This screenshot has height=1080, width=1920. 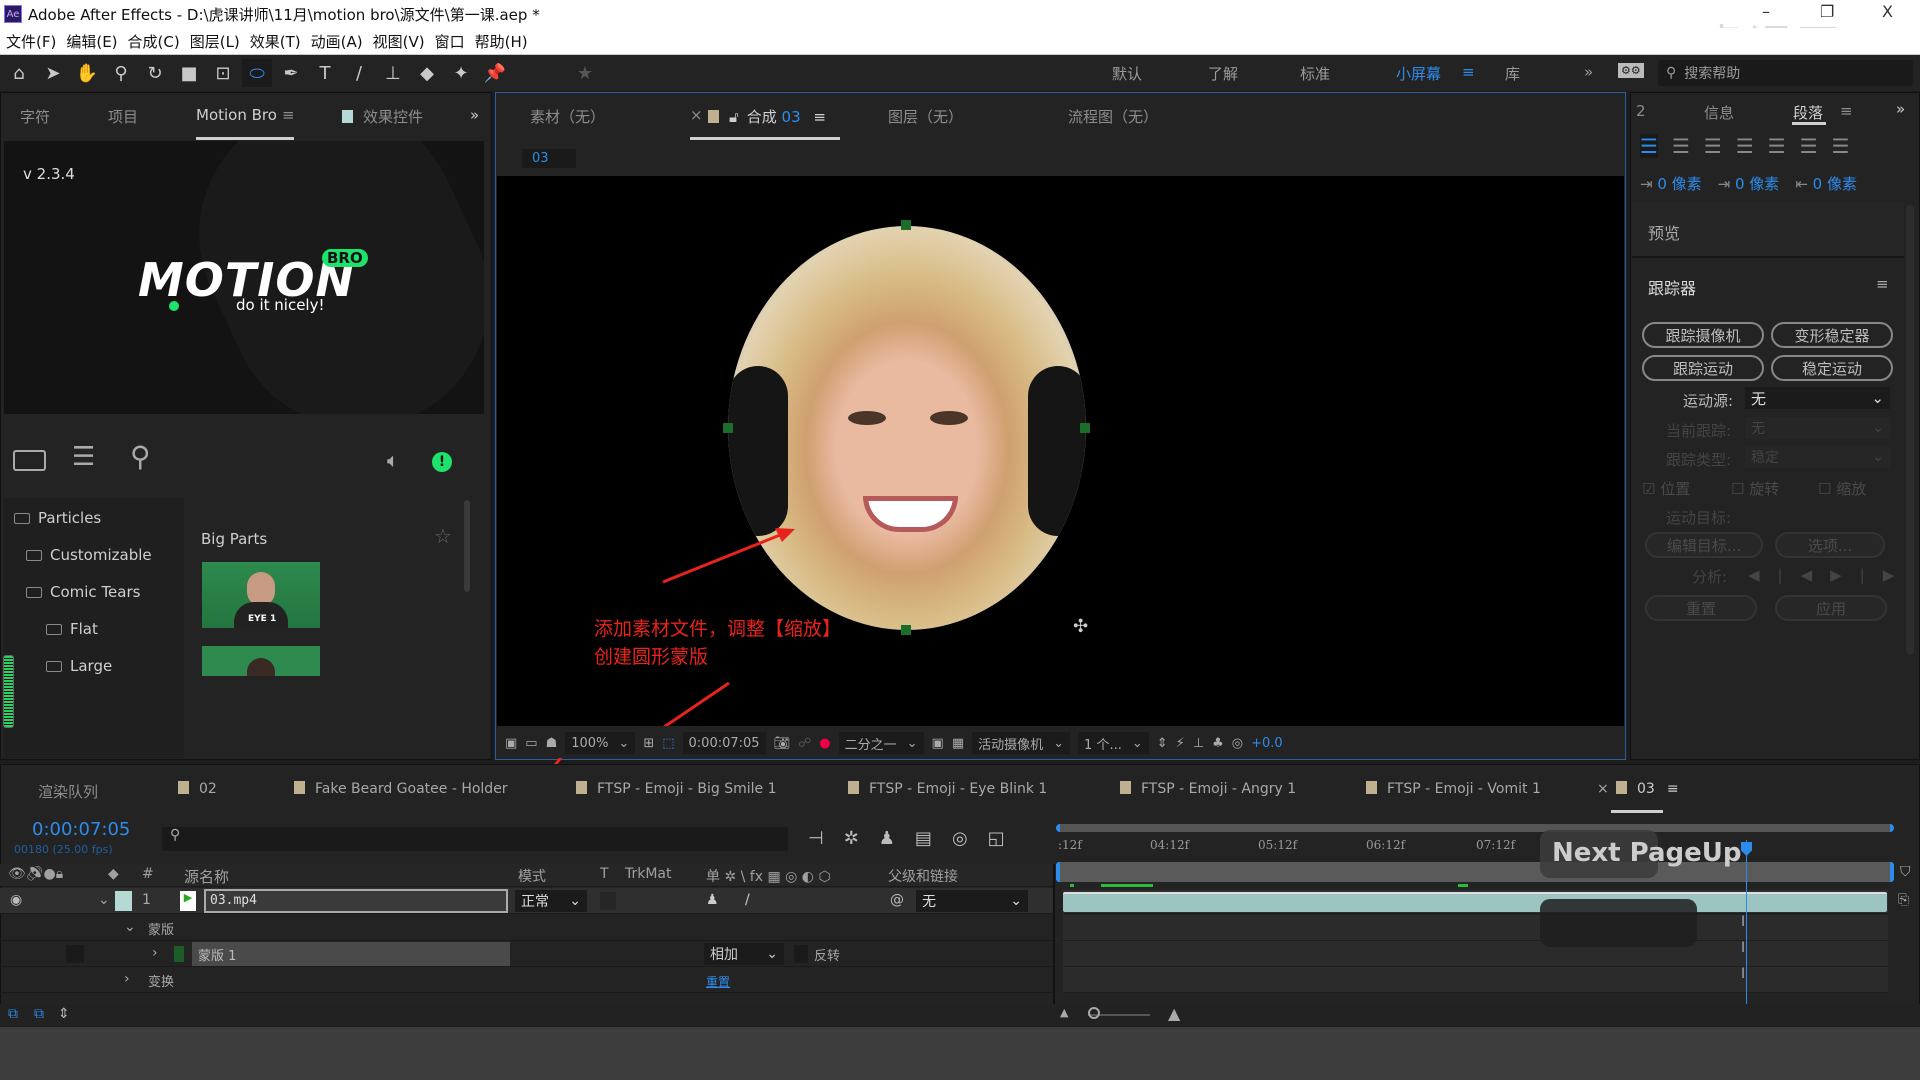 What do you see at coordinates (648, 743) in the screenshot?
I see `grid-icon: ⊞` at bounding box center [648, 743].